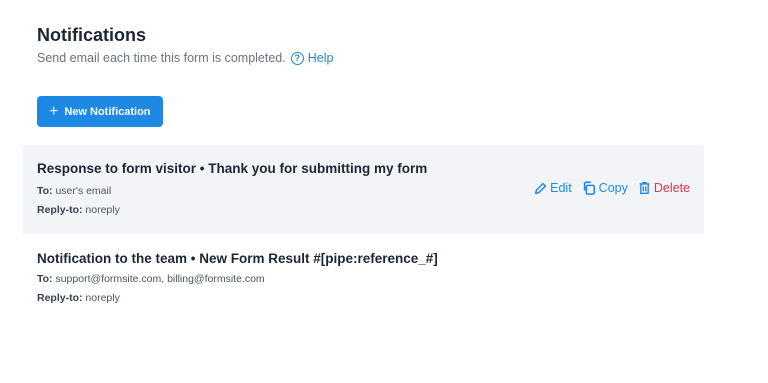 The width and height of the screenshot is (768, 383). What do you see at coordinates (297, 58) in the screenshot?
I see `help-icon: ?` at bounding box center [297, 58].